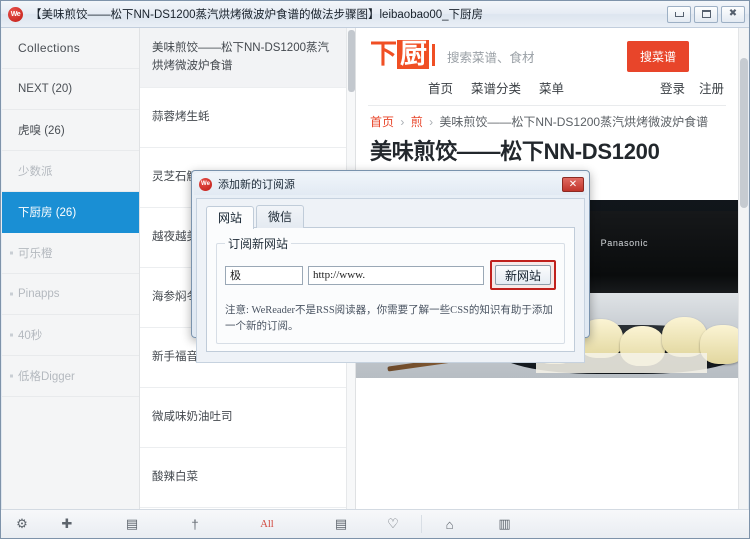  Describe the element at coordinates (390, 184) in the screenshot. I see `dialog-title-bar: We 添加新的订阅源 ✕` at that location.